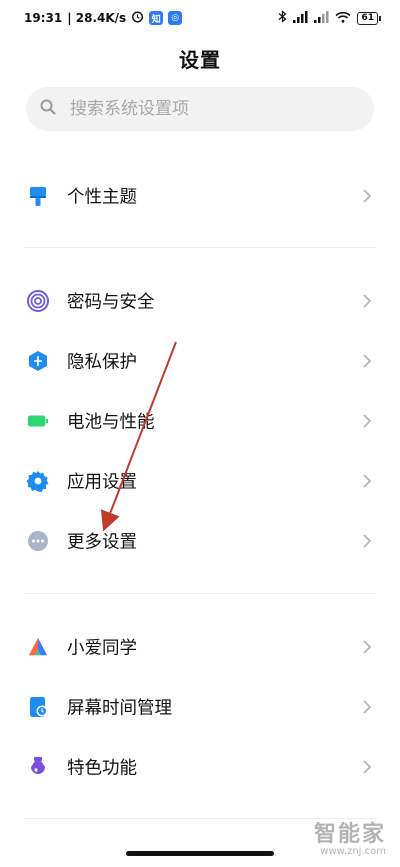  Describe the element at coordinates (119, 708) in the screenshot. I see `settings-item-label: 屏幕时间管理` at that location.